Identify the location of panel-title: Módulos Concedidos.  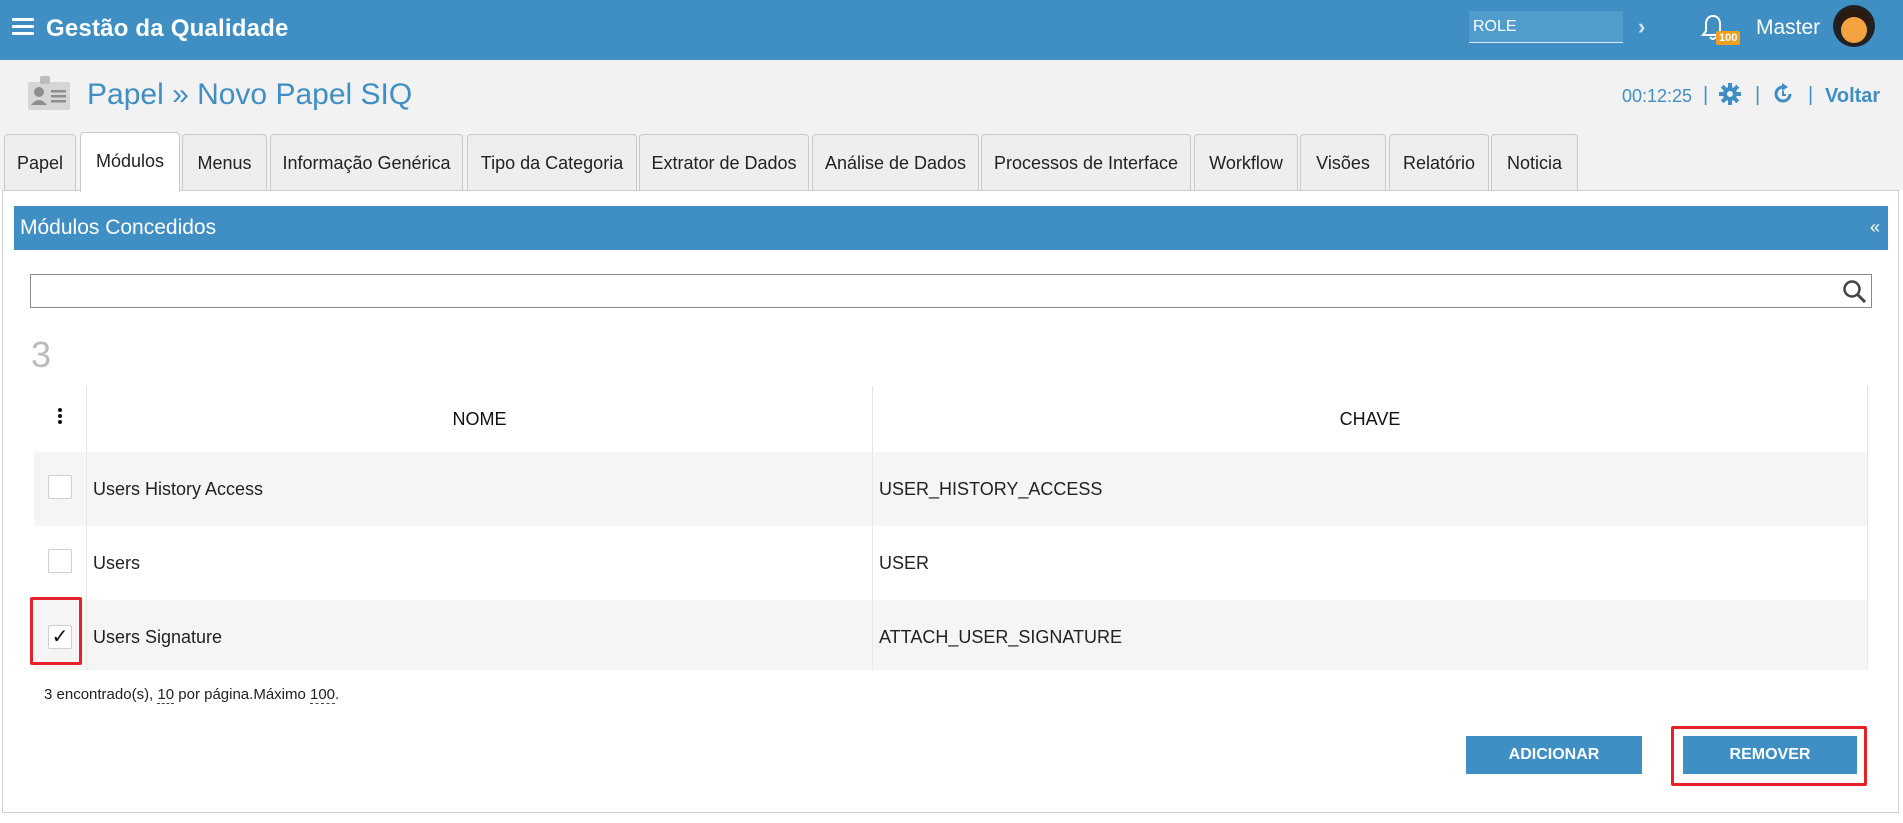
(118, 227).